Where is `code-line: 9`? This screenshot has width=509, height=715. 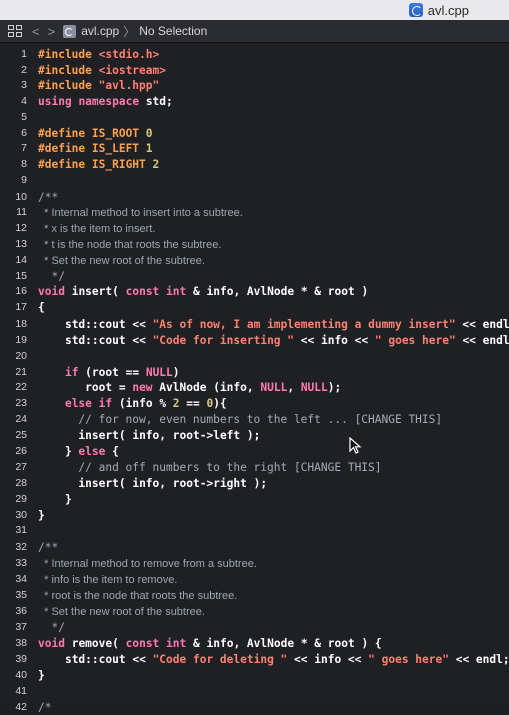 code-line: 9 is located at coordinates (254, 180).